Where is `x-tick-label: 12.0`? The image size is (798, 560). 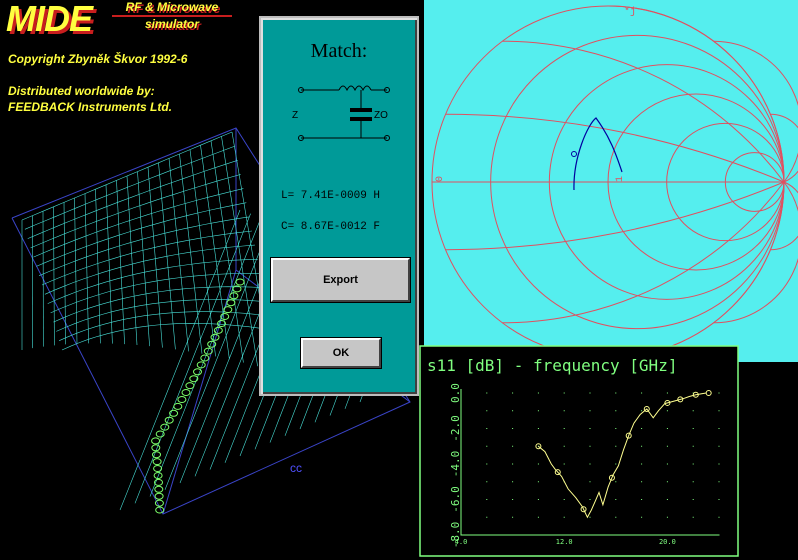 x-tick-label: 12.0 is located at coordinates (564, 542).